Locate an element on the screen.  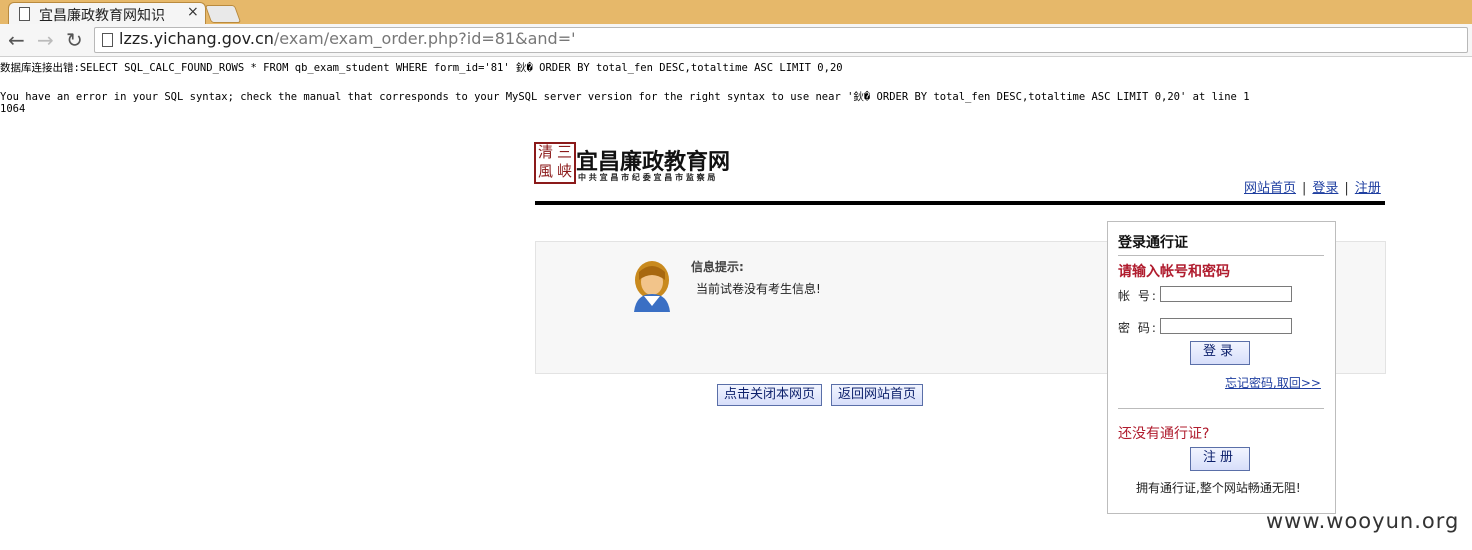
account-input is located at coordinates (1226, 294).